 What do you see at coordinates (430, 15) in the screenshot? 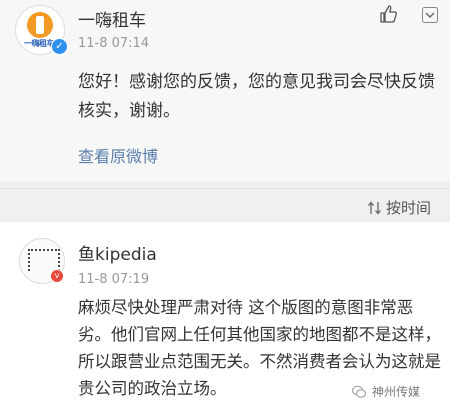
I see `chevron-down-icon` at bounding box center [430, 15].